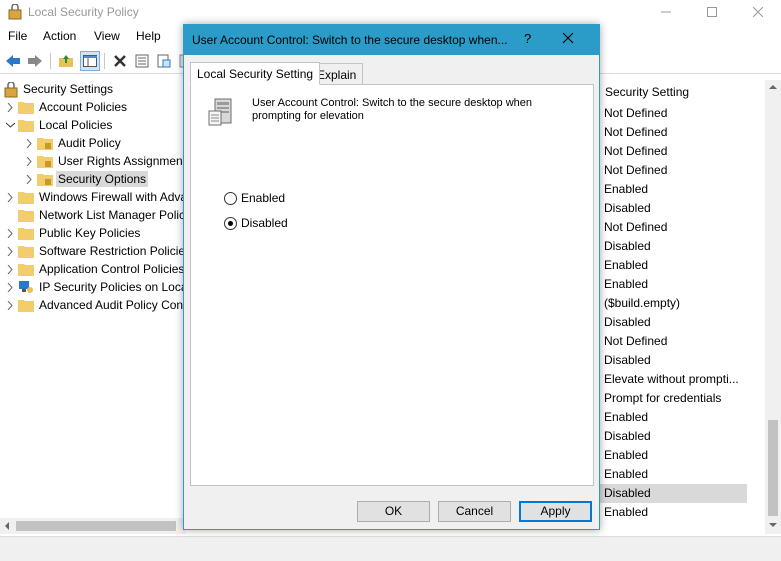 This screenshot has height=561, width=781. Describe the element at coordinates (107, 36) in the screenshot. I see `menu-view: View` at that location.